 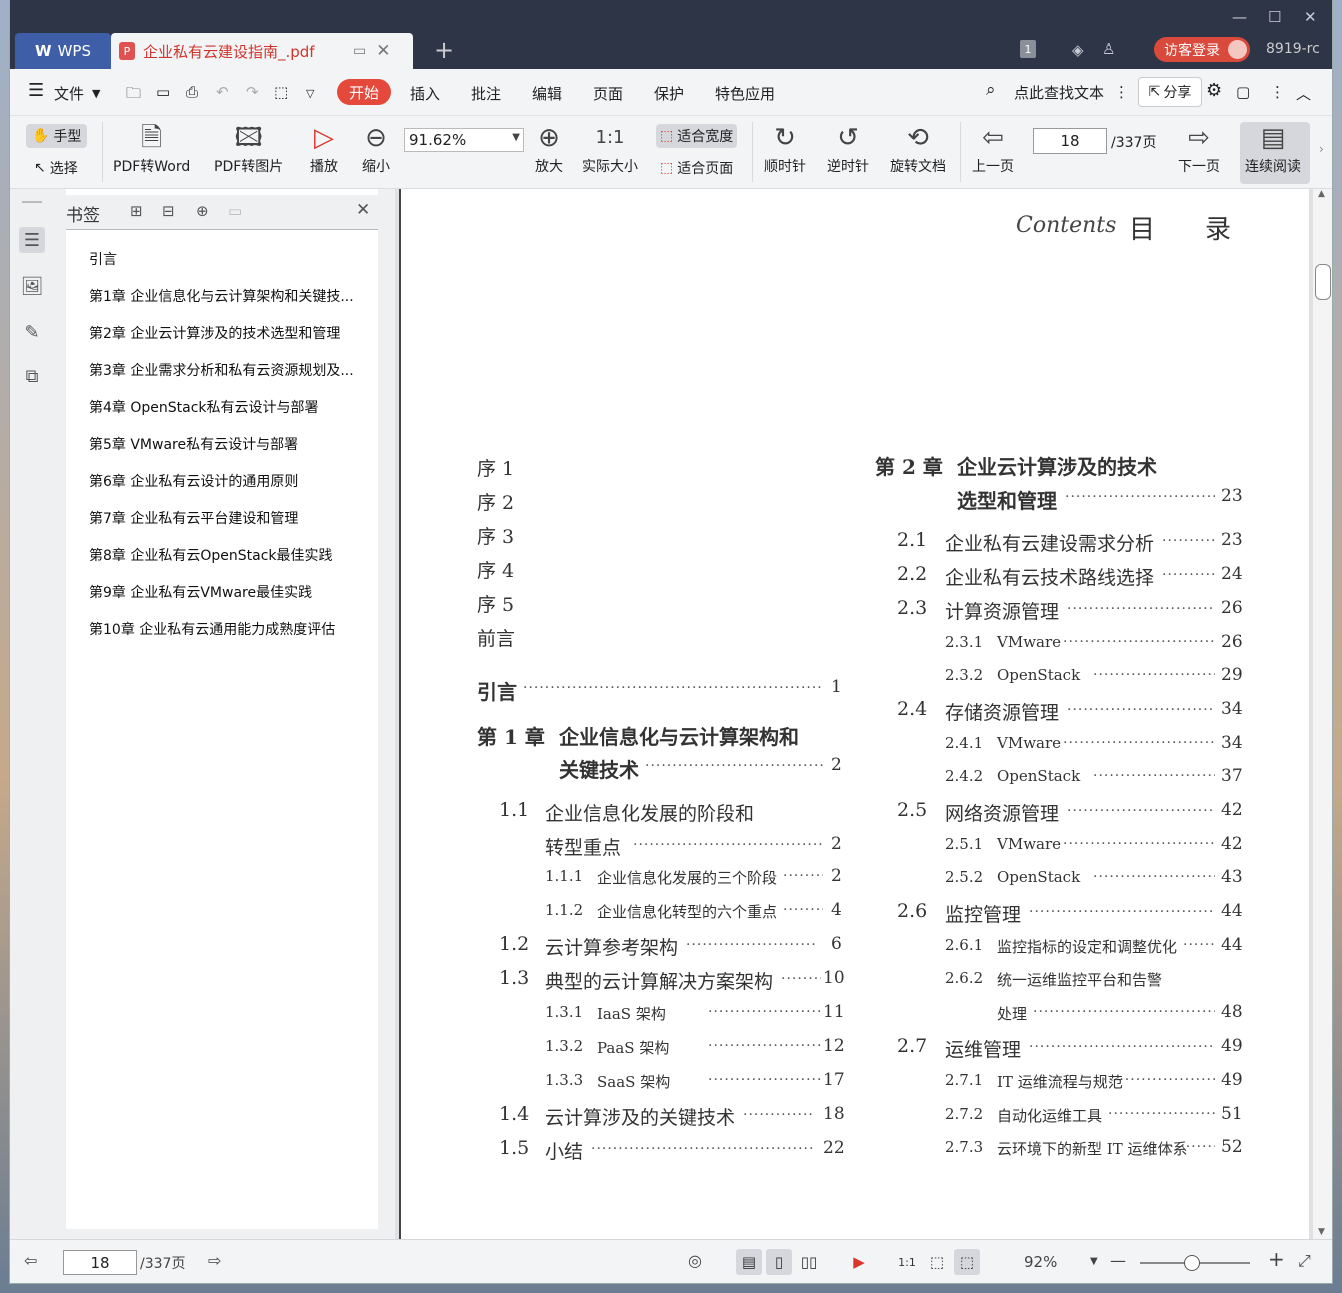 I want to click on bookmark-item: ▶第8章 企业私有云OpenStack最佳实践, so click(x=230, y=555).